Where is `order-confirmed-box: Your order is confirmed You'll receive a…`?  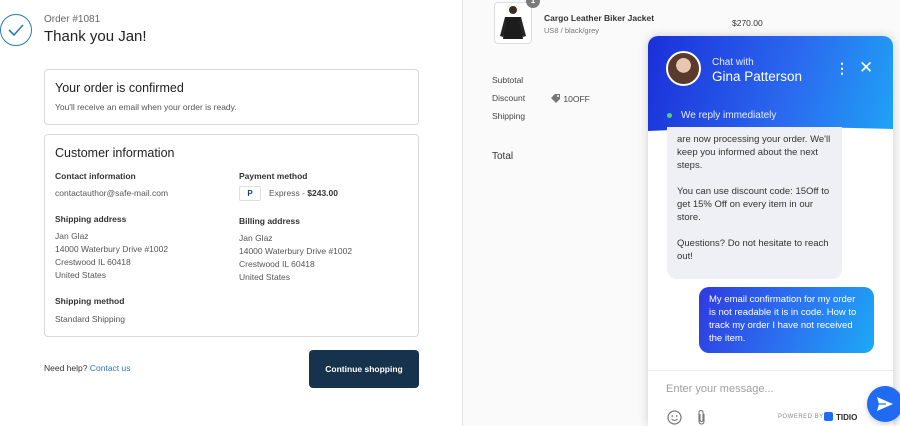
order-confirmed-box: Your order is confirmed You'll receive a… is located at coordinates (231, 97).